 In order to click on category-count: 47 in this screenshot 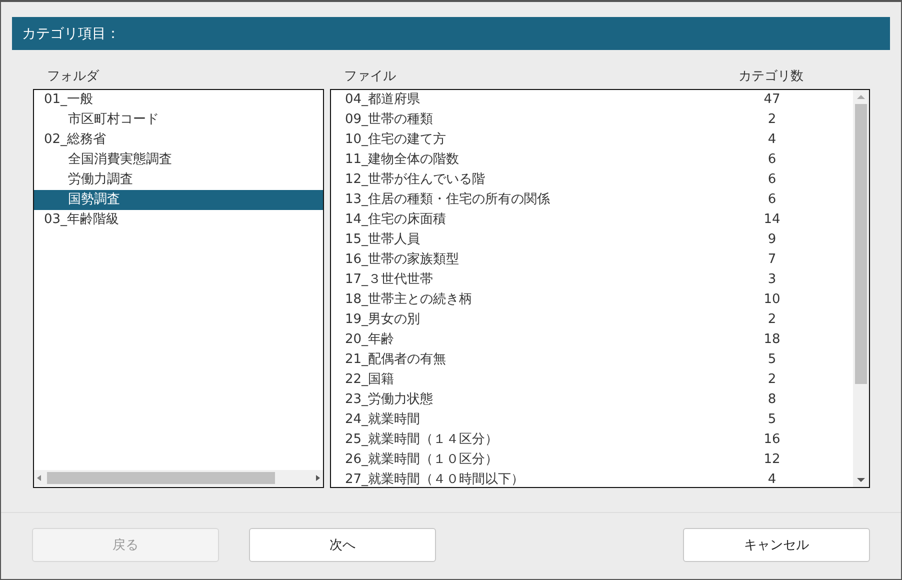, I will do `click(772, 100)`.